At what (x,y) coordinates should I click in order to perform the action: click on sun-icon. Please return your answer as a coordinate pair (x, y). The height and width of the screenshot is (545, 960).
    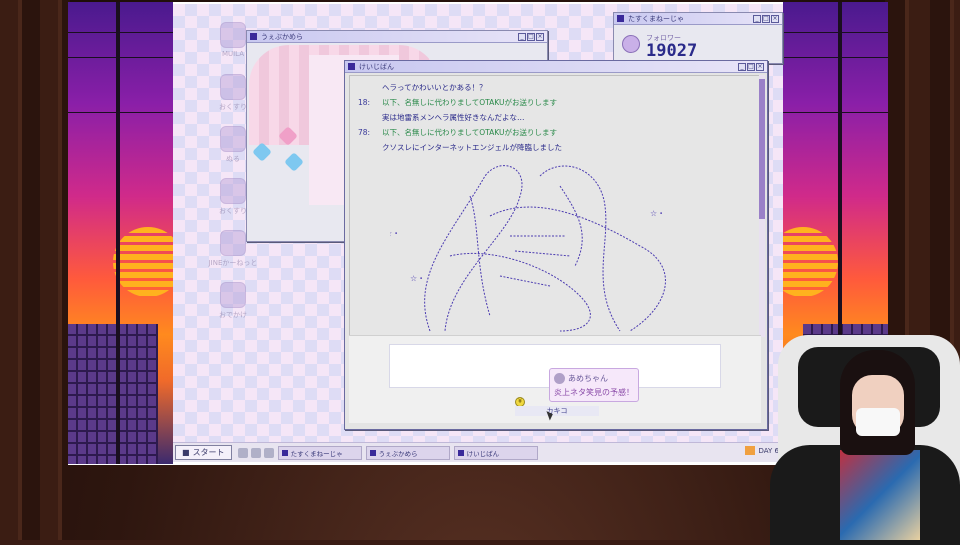
    Looking at the image, I should click on (749, 450).